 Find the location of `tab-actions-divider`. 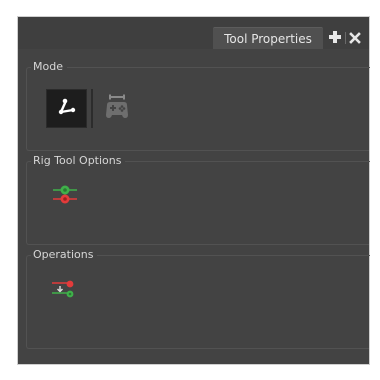

tab-actions-divider is located at coordinates (345, 38).